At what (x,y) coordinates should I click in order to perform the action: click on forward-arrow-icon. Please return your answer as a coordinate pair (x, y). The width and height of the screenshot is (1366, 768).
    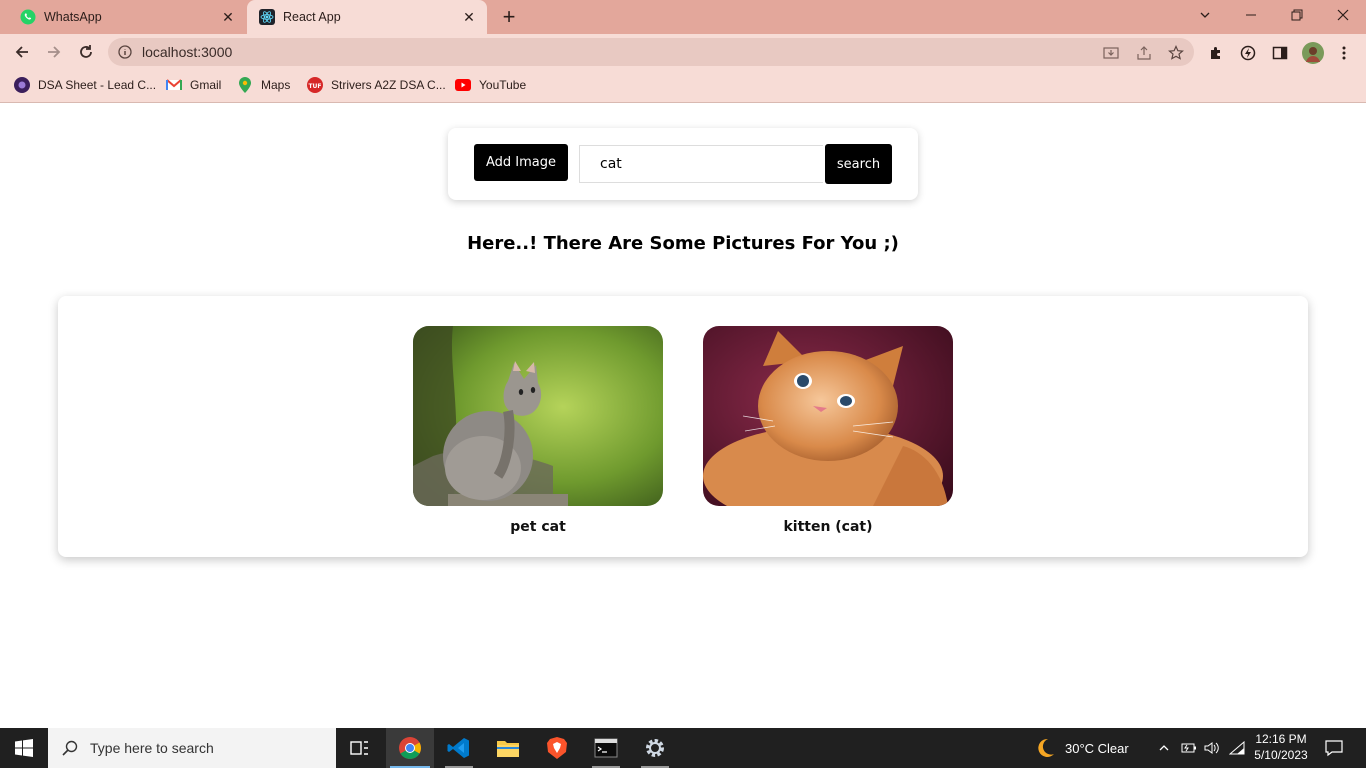
    Looking at the image, I should click on (54, 52).